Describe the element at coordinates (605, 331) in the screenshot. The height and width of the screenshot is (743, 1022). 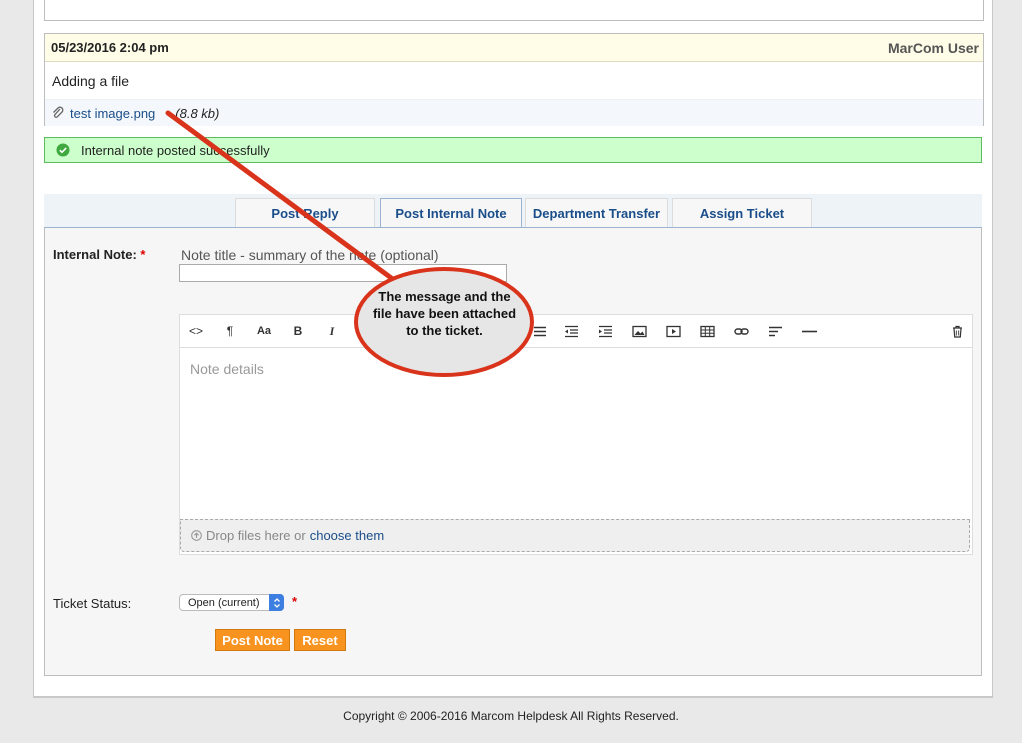
I see `indent-icon` at that location.